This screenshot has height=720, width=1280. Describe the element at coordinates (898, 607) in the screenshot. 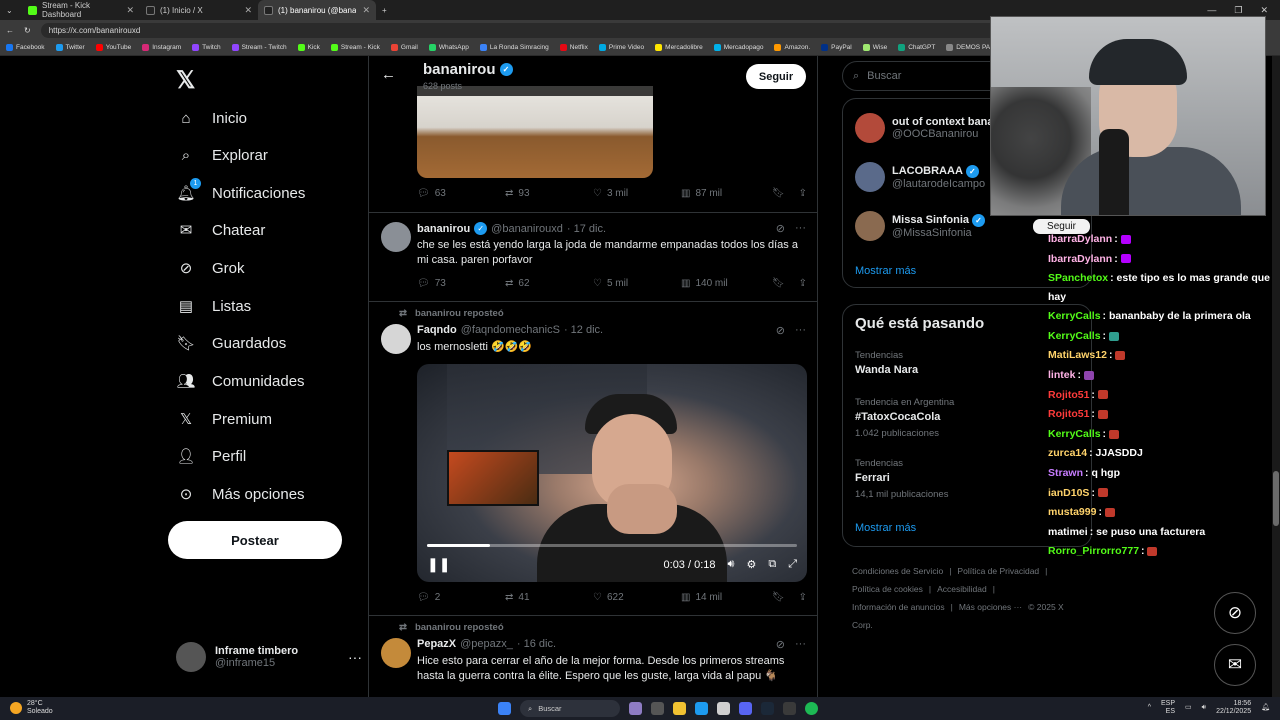

I see `footer-link: Información de anuncios` at that location.